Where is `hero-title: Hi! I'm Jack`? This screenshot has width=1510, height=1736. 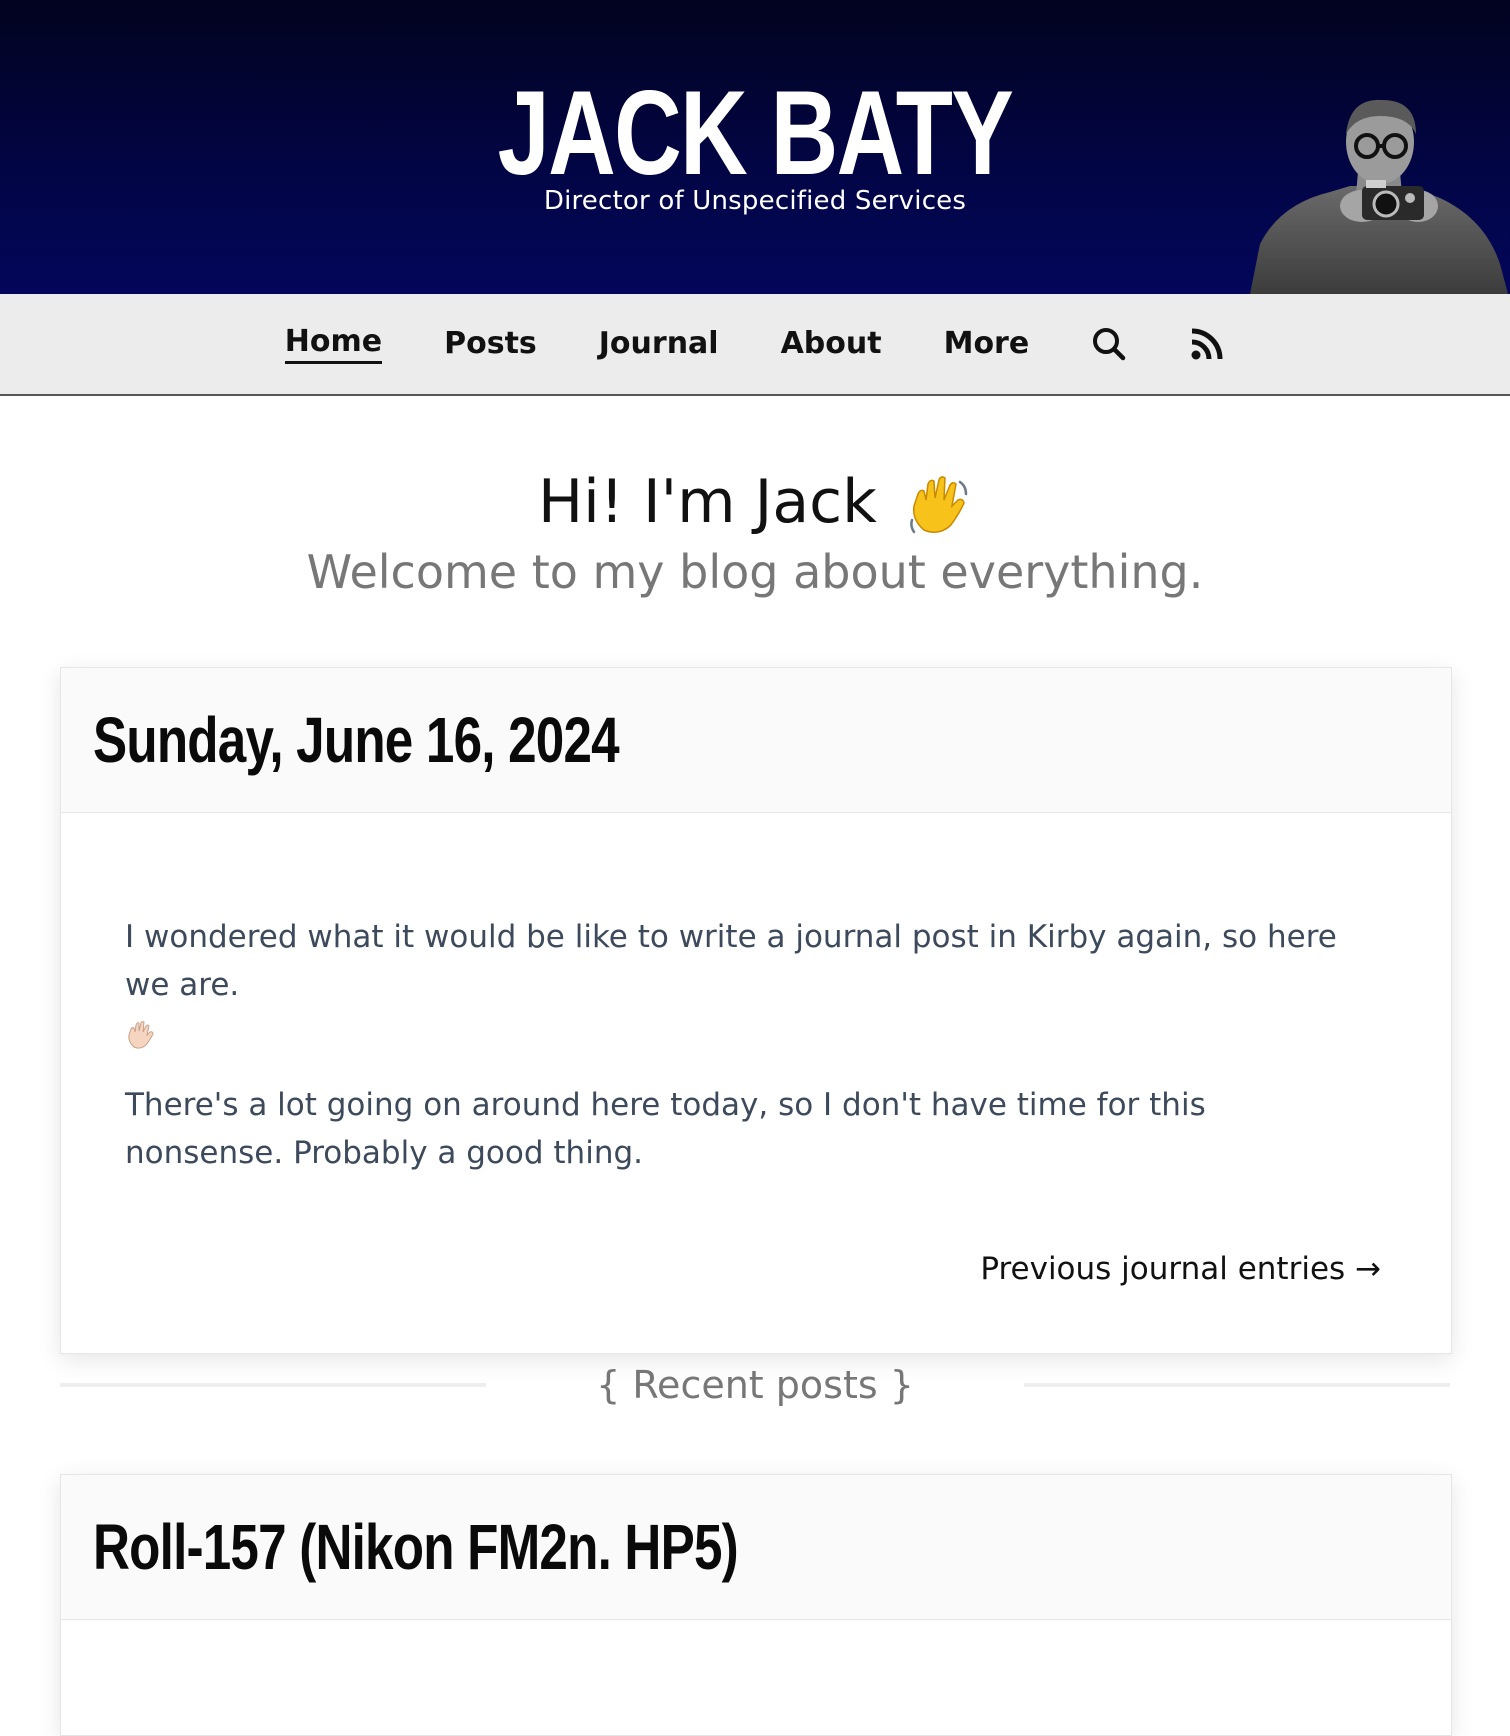 hero-title: Hi! I'm Jack is located at coordinates (755, 502).